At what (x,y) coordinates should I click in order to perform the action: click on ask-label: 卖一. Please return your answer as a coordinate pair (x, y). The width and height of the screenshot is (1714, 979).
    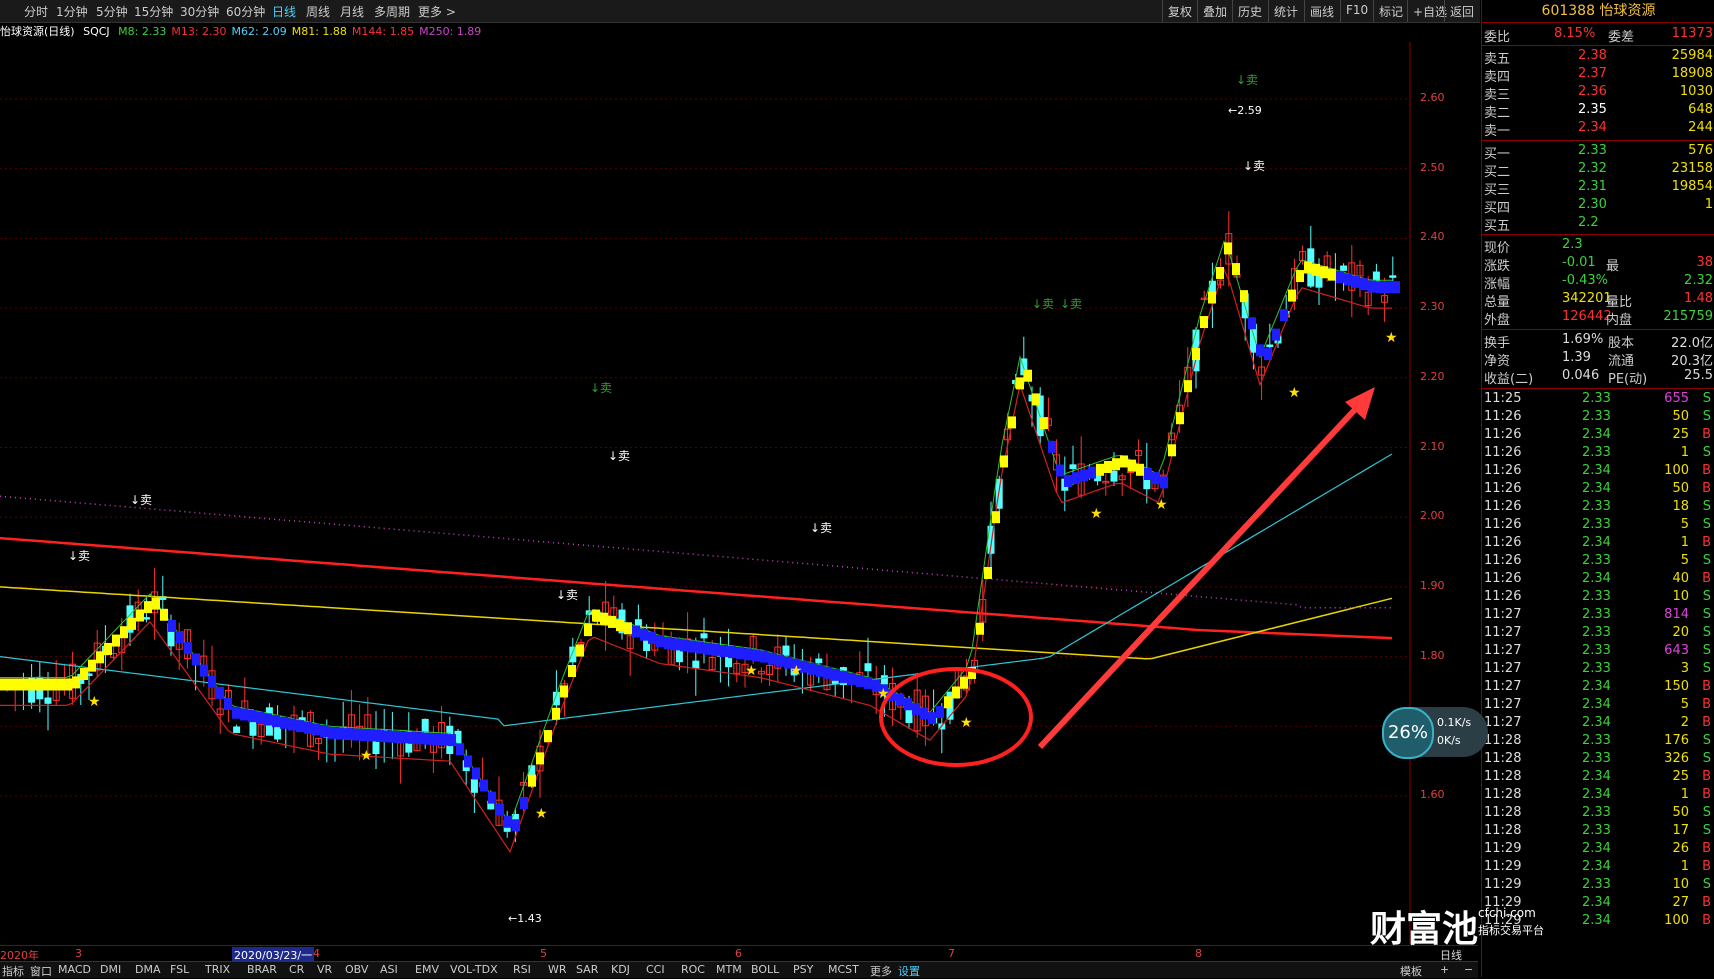
    Looking at the image, I should click on (1497, 131).